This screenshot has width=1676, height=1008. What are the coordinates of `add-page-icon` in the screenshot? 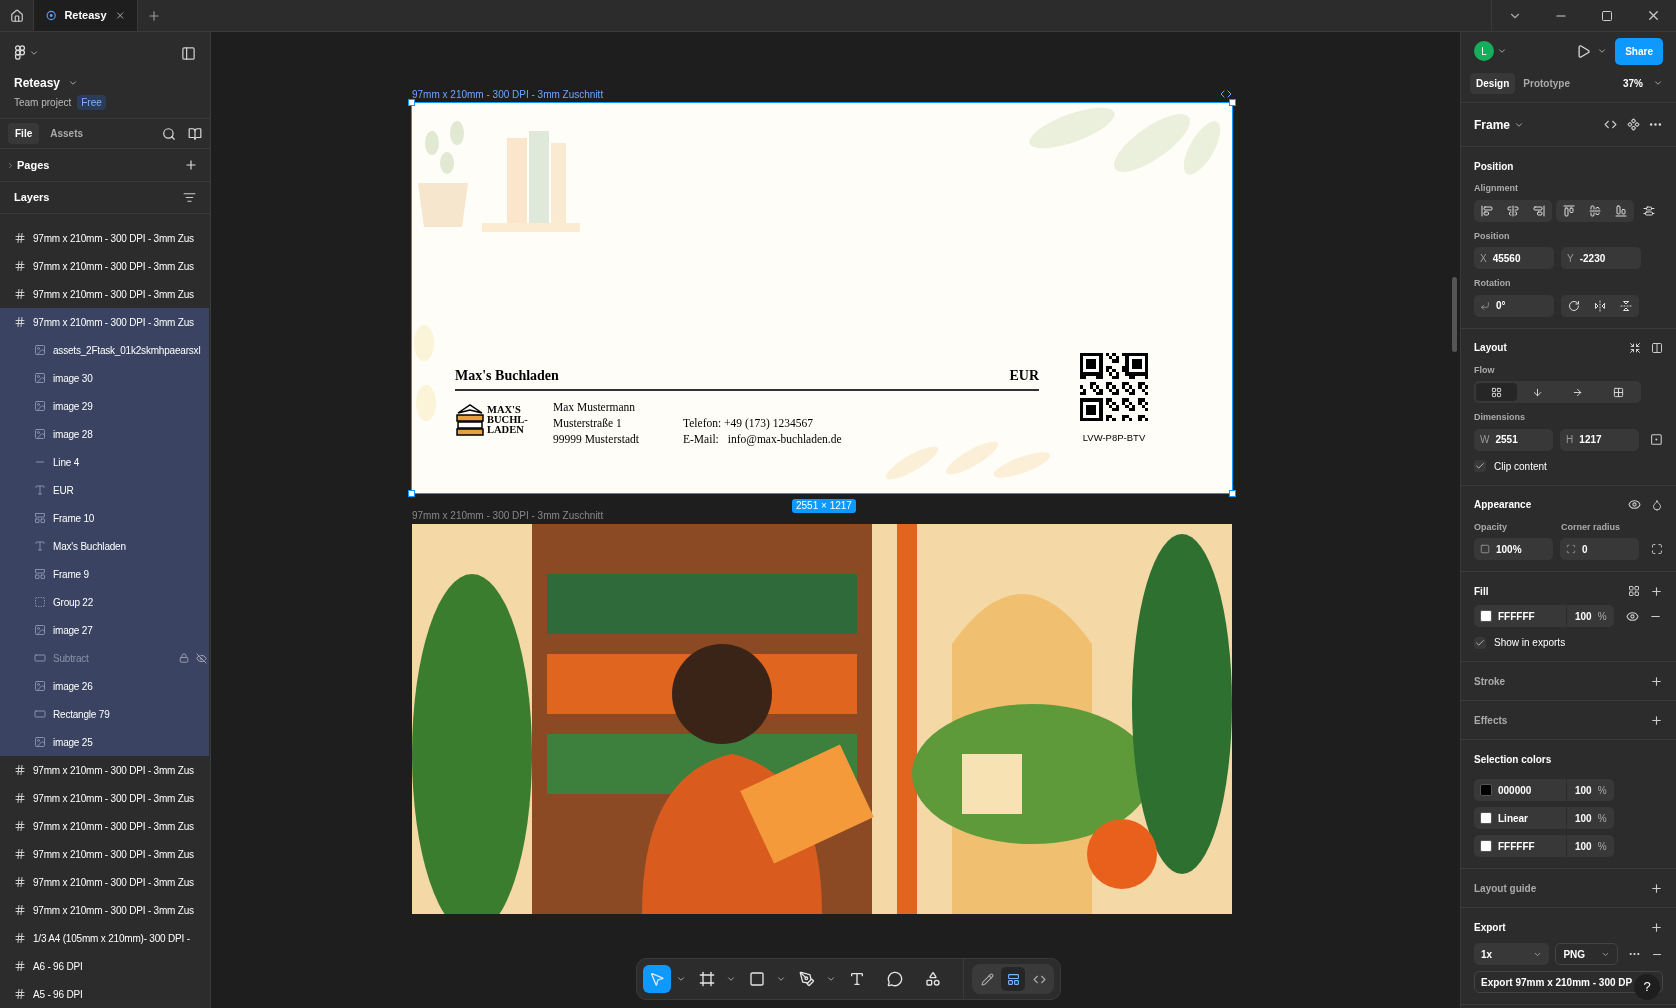 It's located at (191, 165).